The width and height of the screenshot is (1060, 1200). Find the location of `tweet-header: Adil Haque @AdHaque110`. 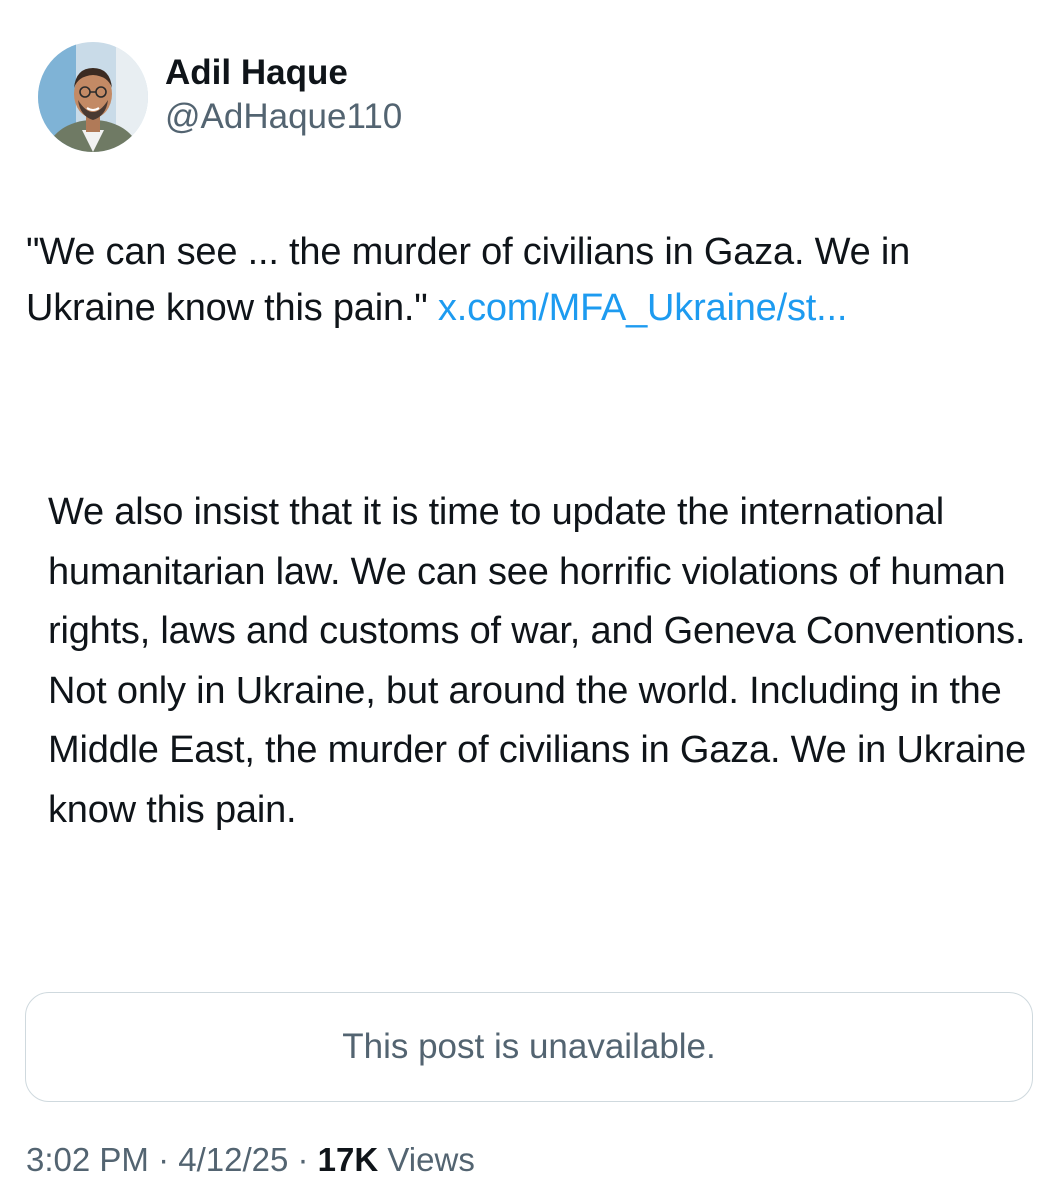

tweet-header: Adil Haque @AdHaque110 is located at coordinates (220, 97).